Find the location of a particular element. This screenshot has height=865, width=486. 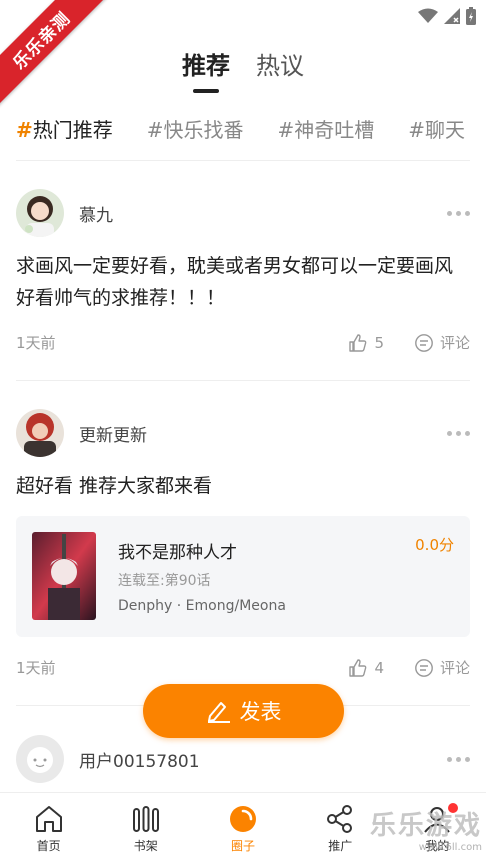

like-button: 4 is located at coordinates (366, 668).